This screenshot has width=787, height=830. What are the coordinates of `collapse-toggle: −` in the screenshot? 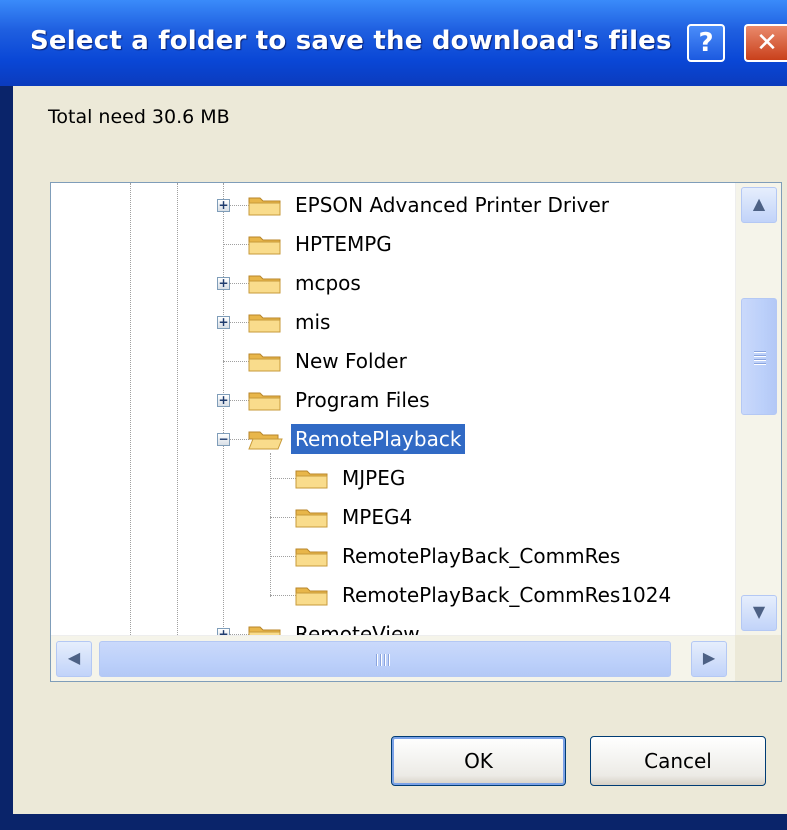 It's located at (223, 439).